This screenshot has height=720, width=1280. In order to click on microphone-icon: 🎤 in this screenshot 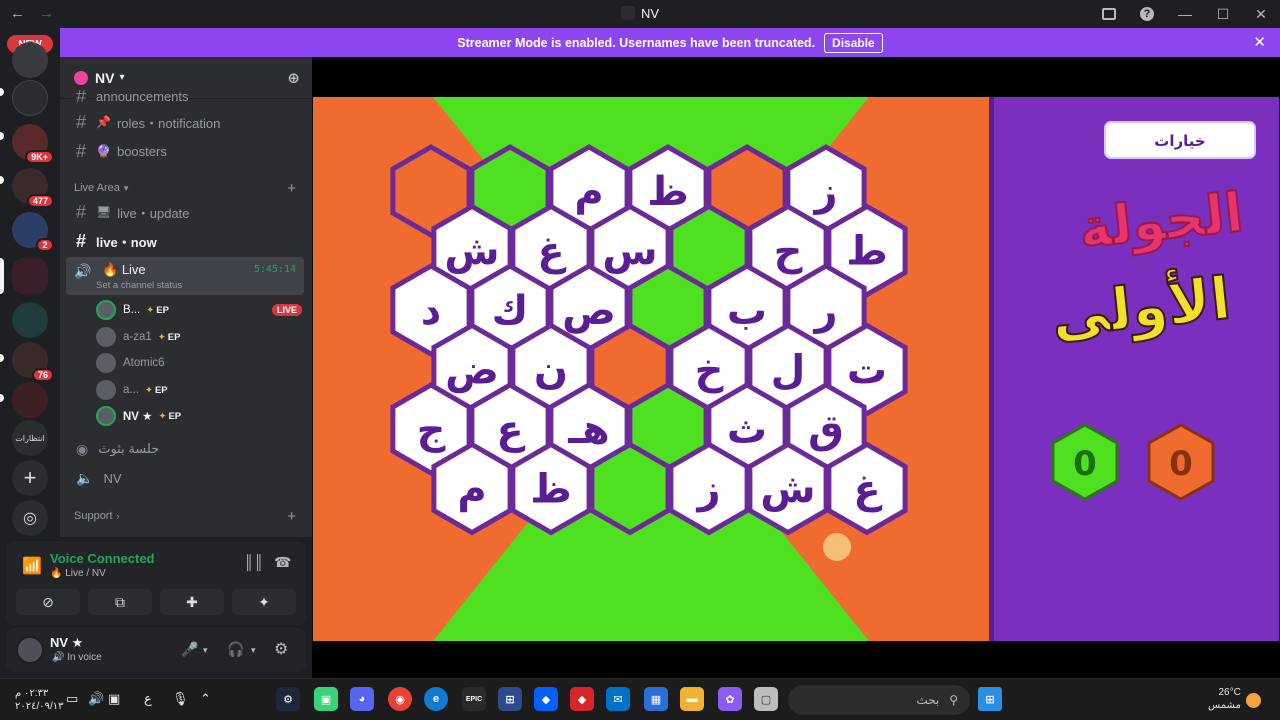, I will do `click(189, 649)`.